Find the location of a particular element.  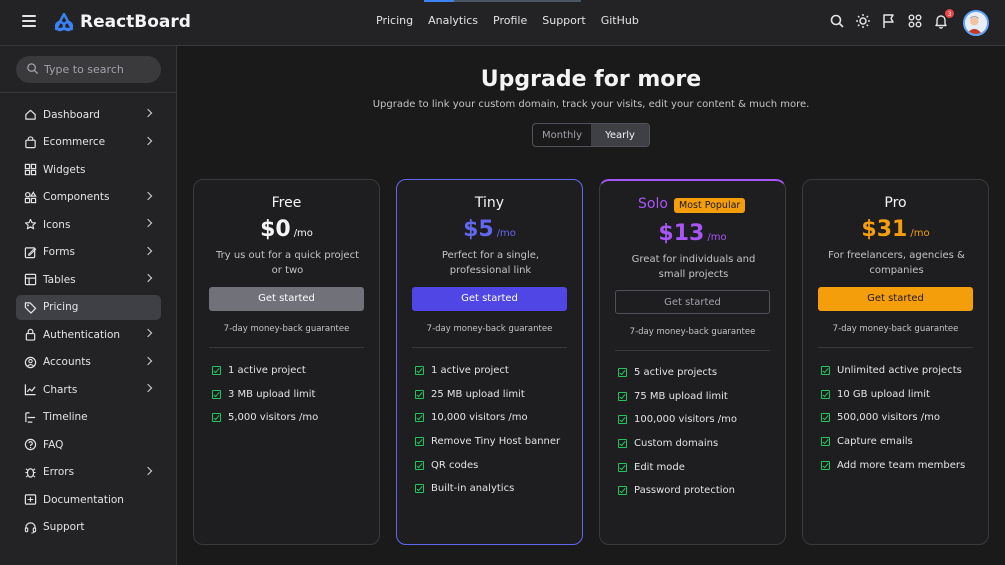

react-logo-icon is located at coordinates (64, 22).